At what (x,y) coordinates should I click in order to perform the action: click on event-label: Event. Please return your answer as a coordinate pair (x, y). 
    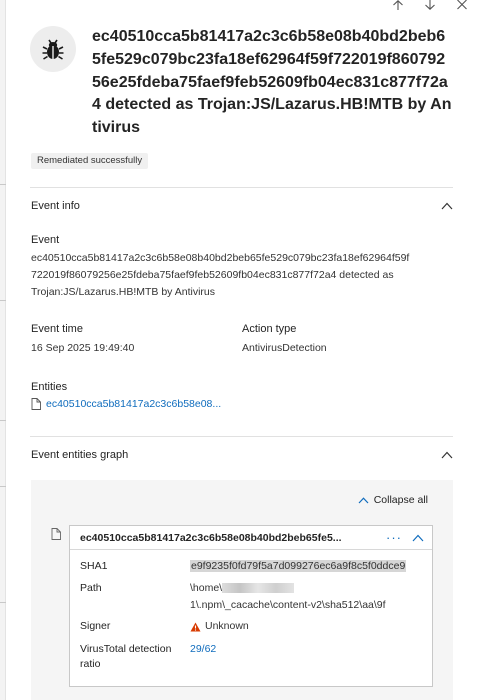
    Looking at the image, I should click on (45, 240).